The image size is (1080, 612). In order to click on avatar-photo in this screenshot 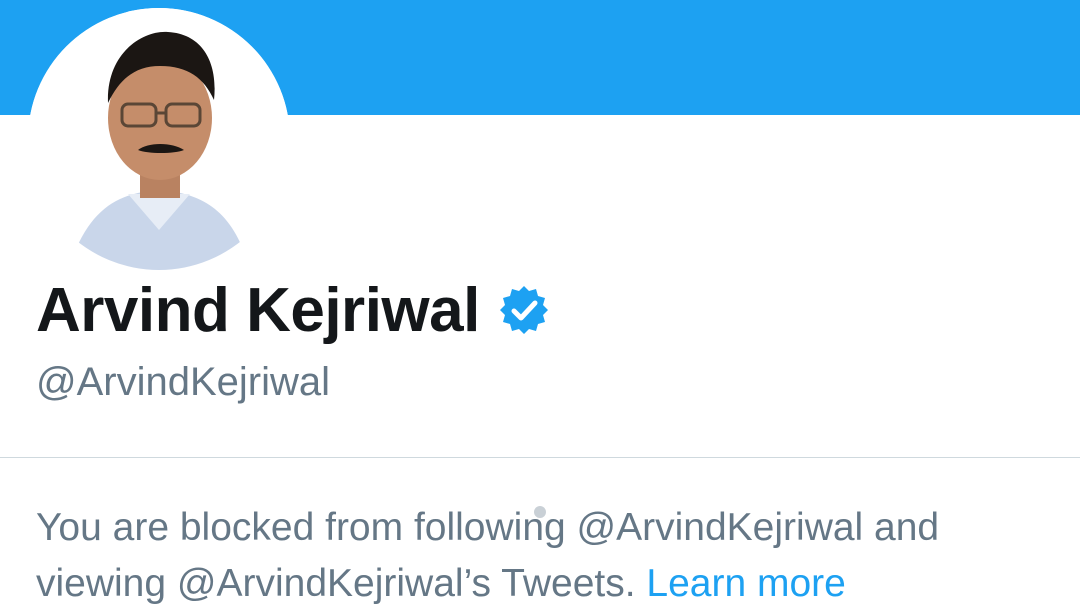, I will do `click(159, 139)`.